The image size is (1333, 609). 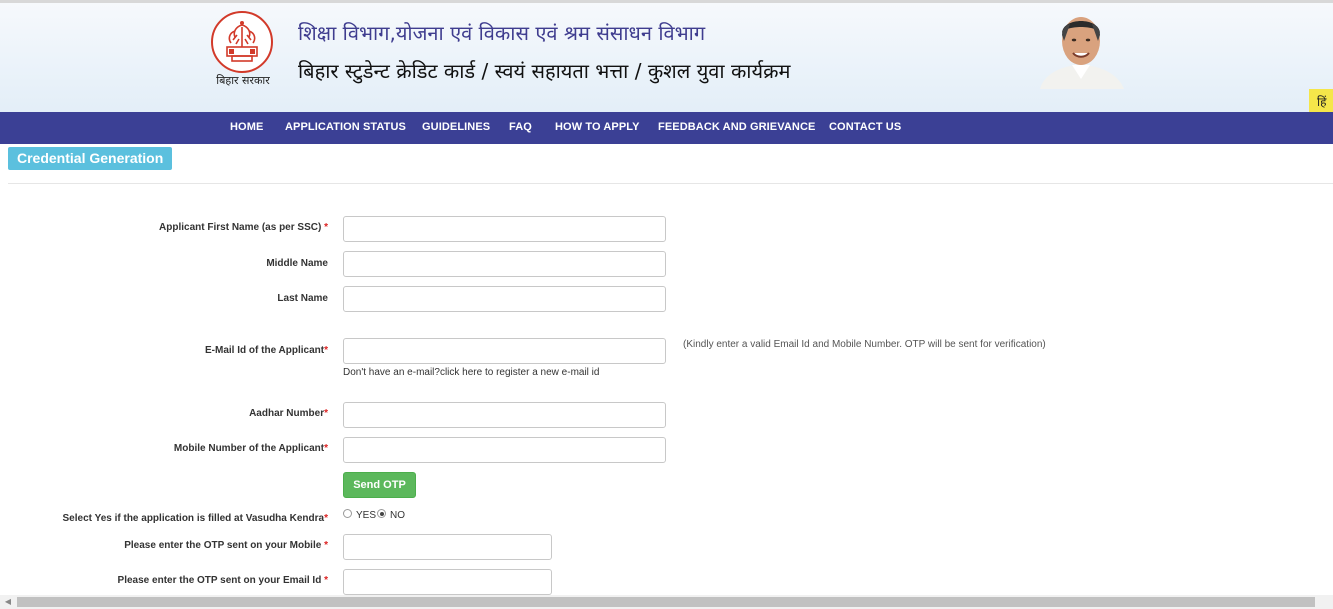 I want to click on scroll-thumb, so click(x=666, y=602).